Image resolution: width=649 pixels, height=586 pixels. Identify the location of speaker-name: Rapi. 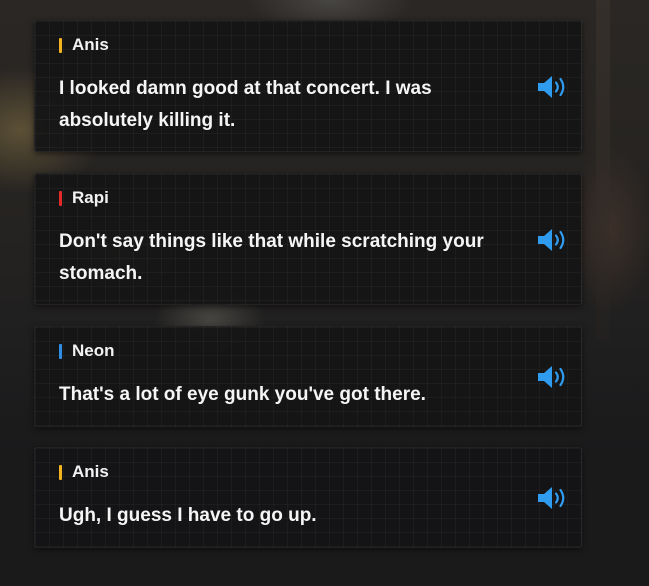
(90, 197).